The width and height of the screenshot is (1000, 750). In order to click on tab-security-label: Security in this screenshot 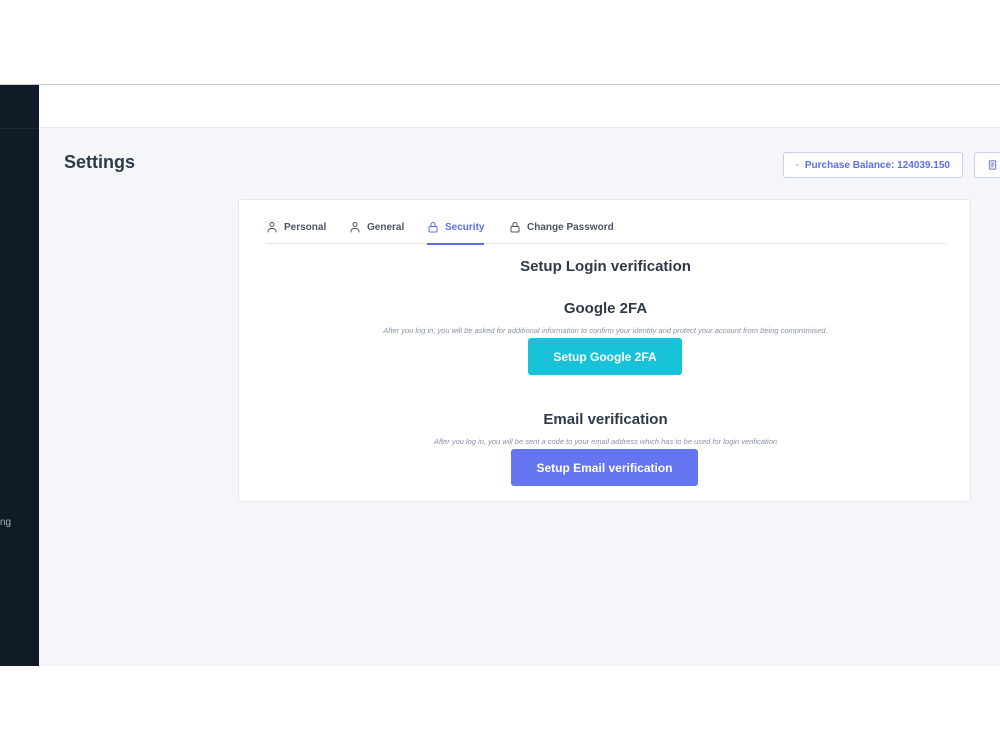, I will do `click(465, 227)`.